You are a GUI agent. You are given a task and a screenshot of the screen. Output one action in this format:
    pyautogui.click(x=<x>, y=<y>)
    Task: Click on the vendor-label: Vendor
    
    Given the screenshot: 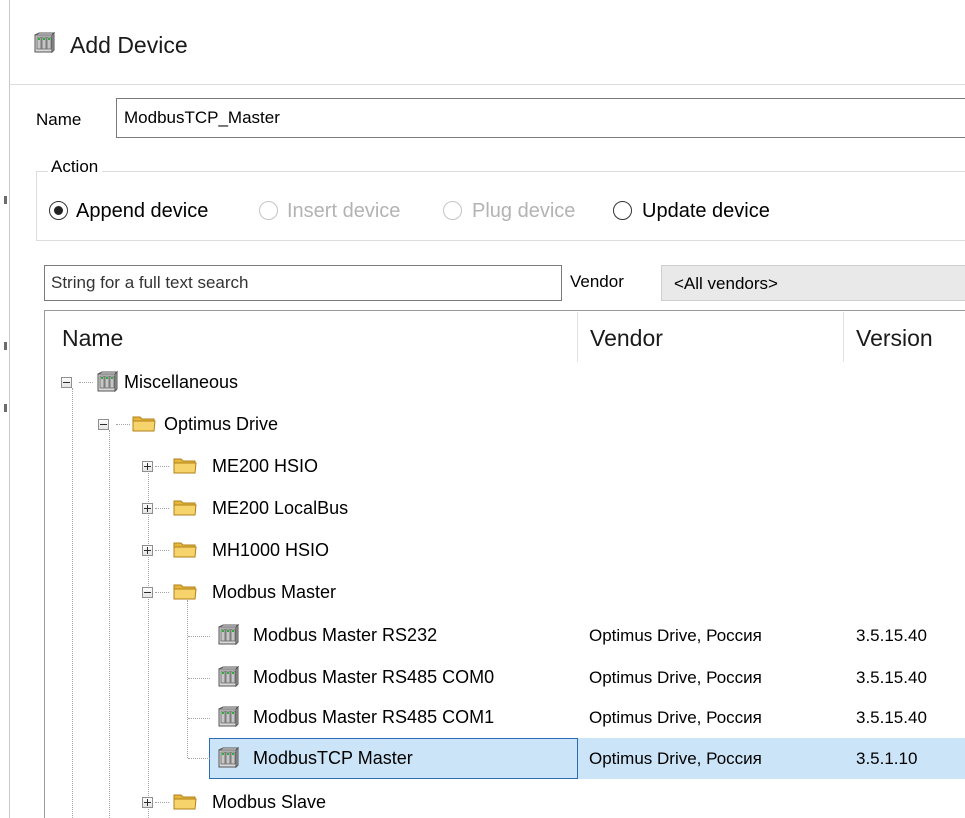 What is the action you would take?
    pyautogui.click(x=597, y=281)
    